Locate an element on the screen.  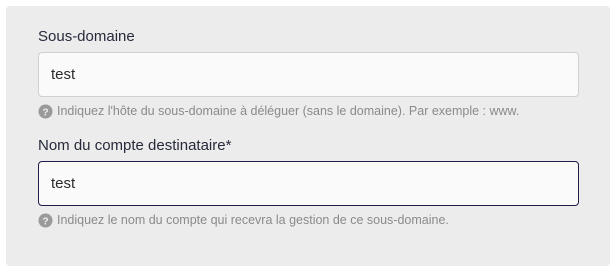
subdomain-input is located at coordinates (308, 74).